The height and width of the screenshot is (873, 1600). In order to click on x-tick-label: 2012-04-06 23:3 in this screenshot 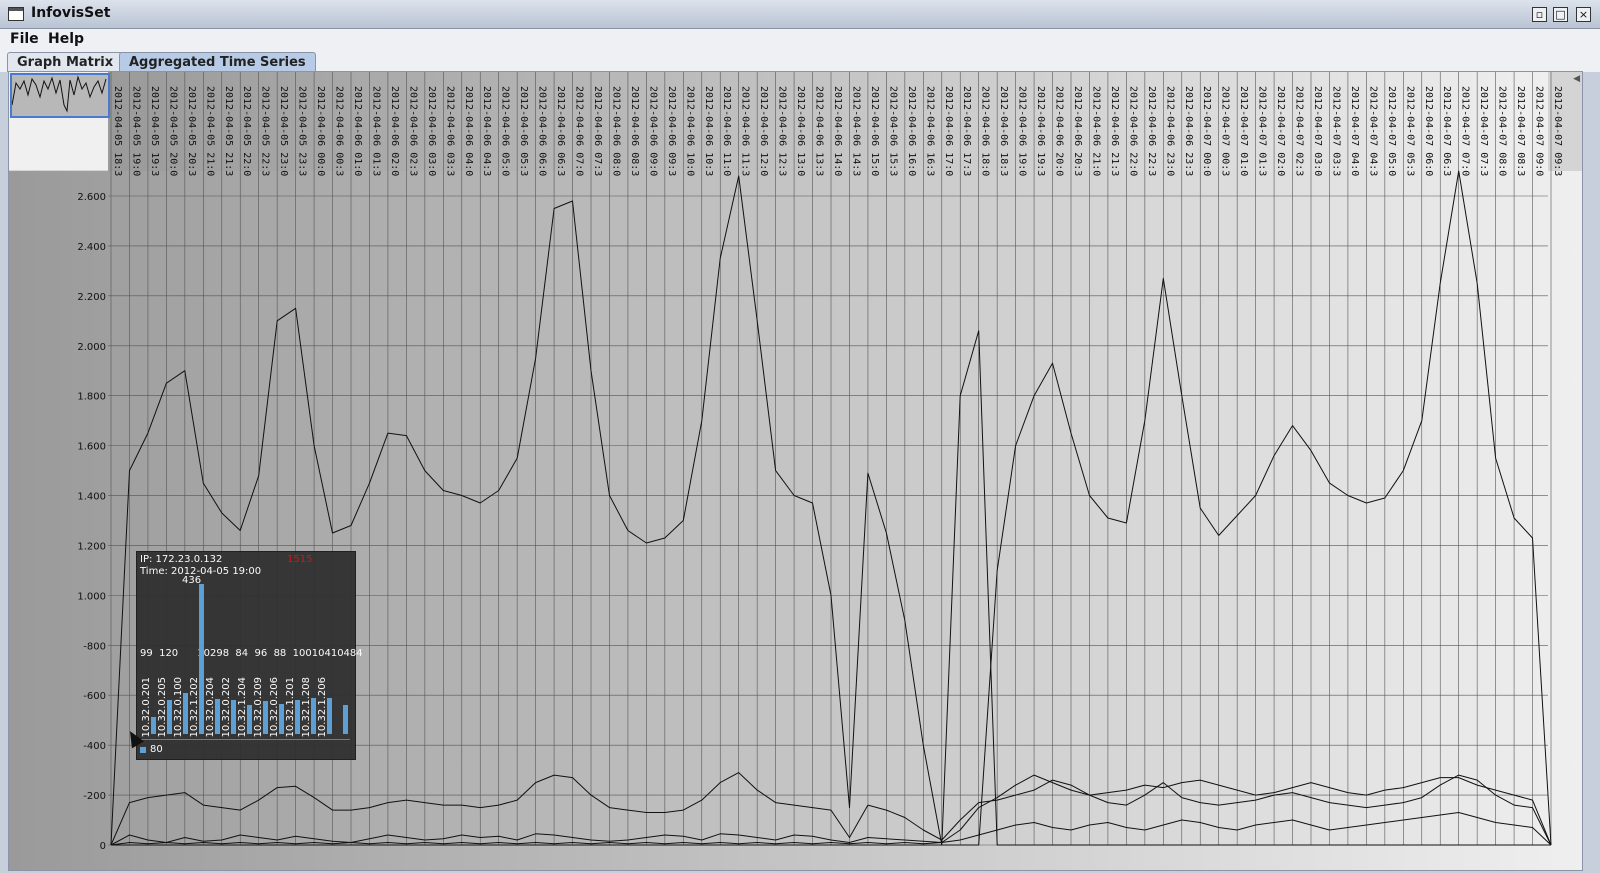, I will do `click(1188, 131)`.